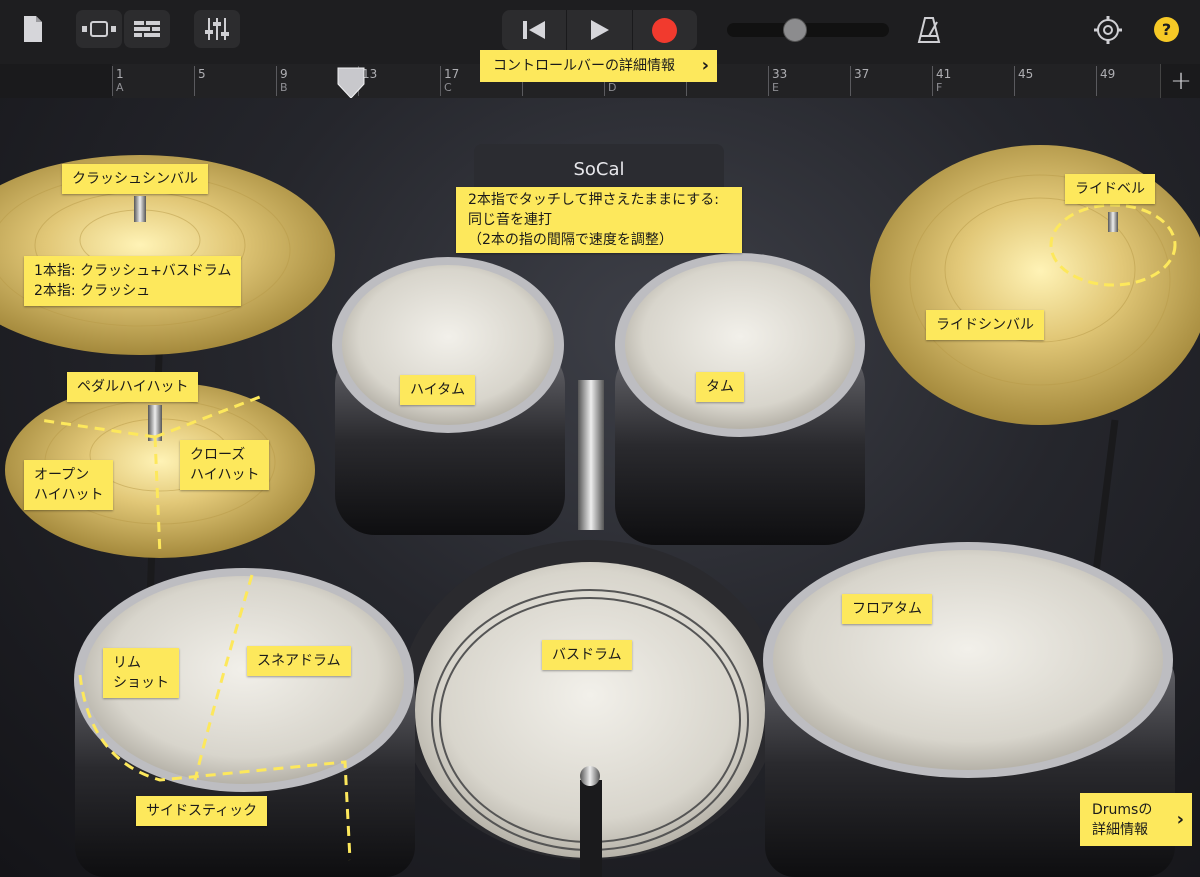  I want to click on help-button: ?, so click(1166, 29).